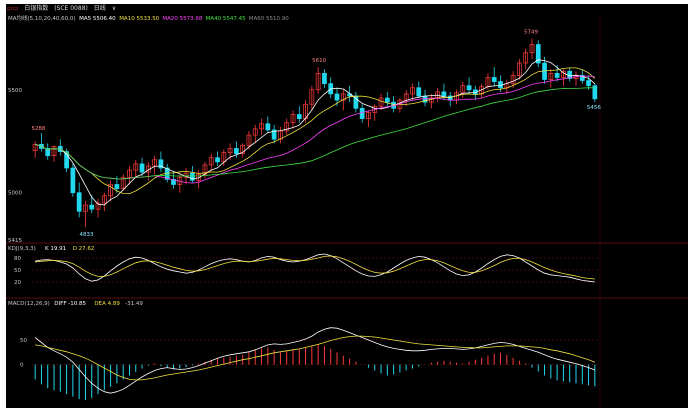  I want to click on price-high-label-2: 5749, so click(531, 33).